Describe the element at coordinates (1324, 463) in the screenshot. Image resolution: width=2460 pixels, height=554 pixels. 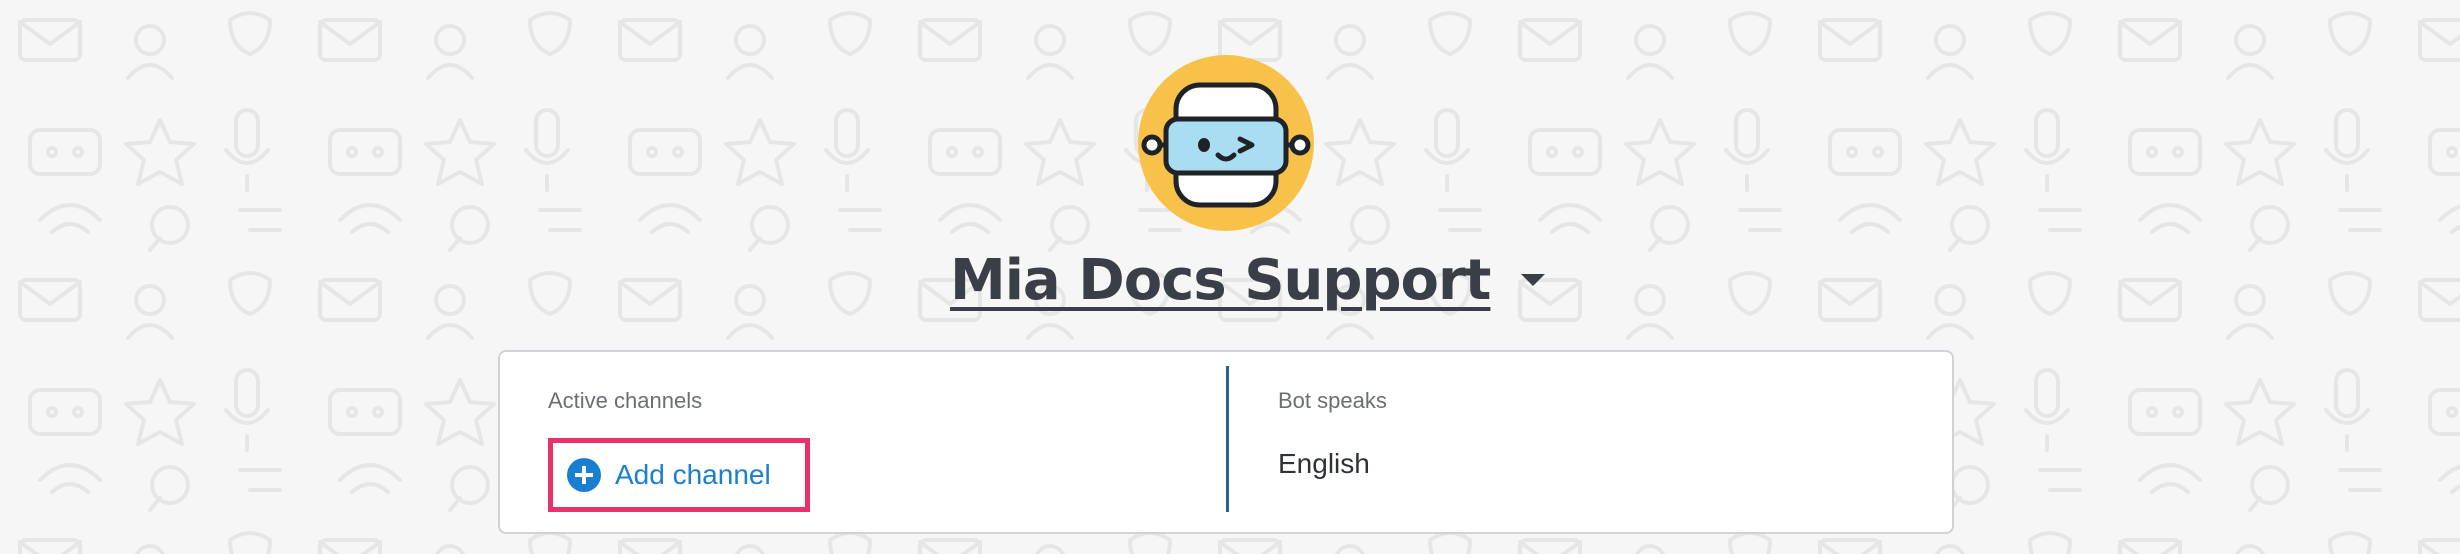
I see `bot-language-value: English` at that location.